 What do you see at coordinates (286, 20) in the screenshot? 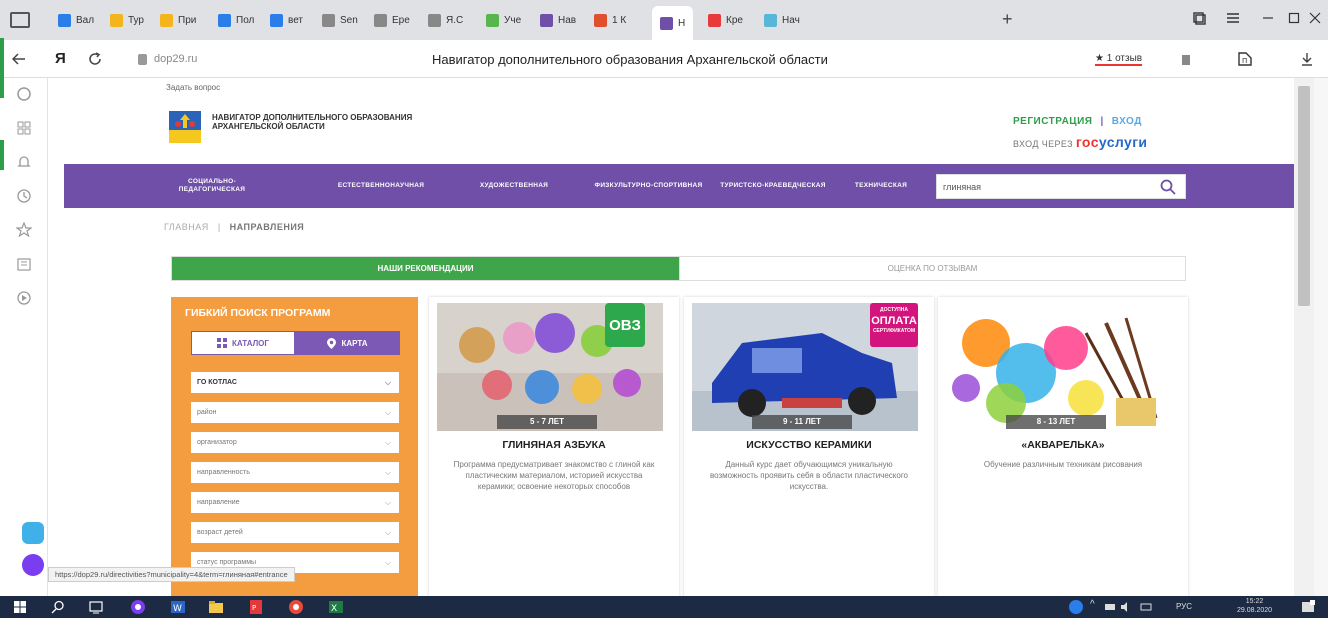
I see `browser-tab: вет` at bounding box center [286, 20].